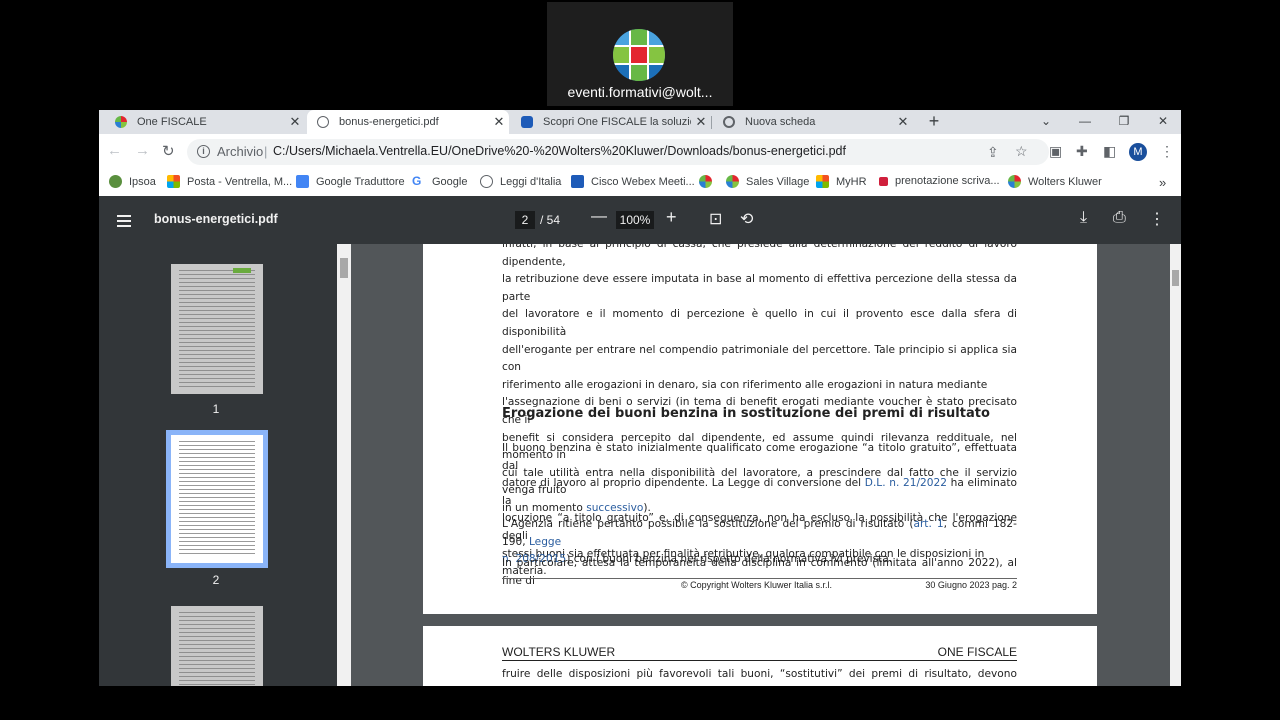 The image size is (1280, 720). I want to click on bookmarks-more-button: », so click(1162, 182).